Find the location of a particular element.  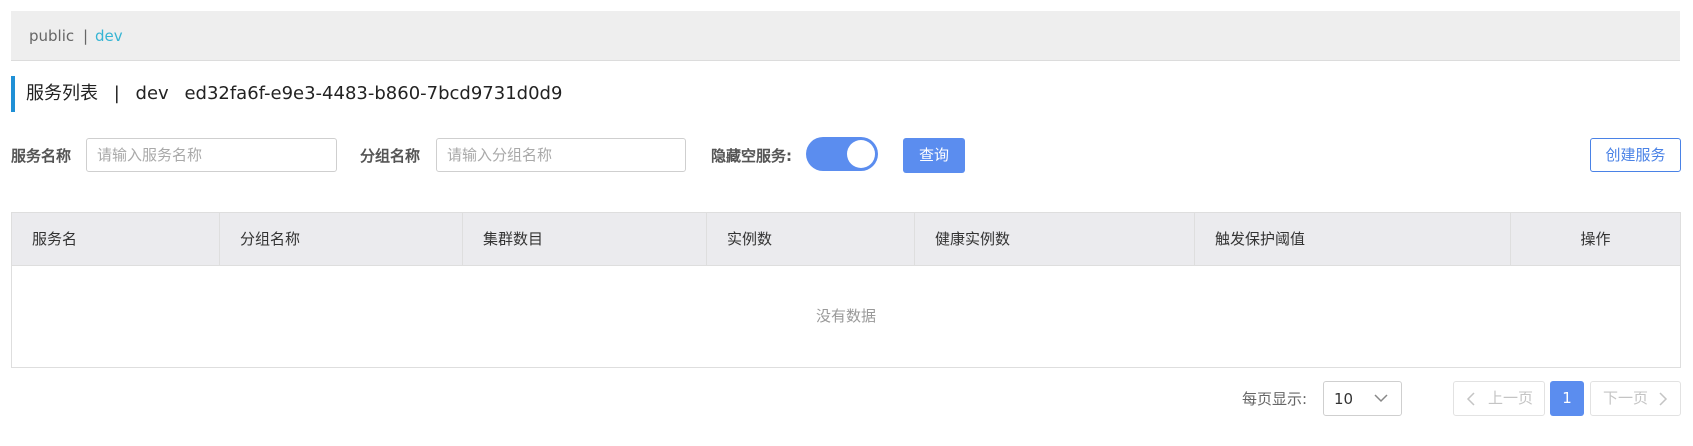

service-name-input is located at coordinates (211, 155).